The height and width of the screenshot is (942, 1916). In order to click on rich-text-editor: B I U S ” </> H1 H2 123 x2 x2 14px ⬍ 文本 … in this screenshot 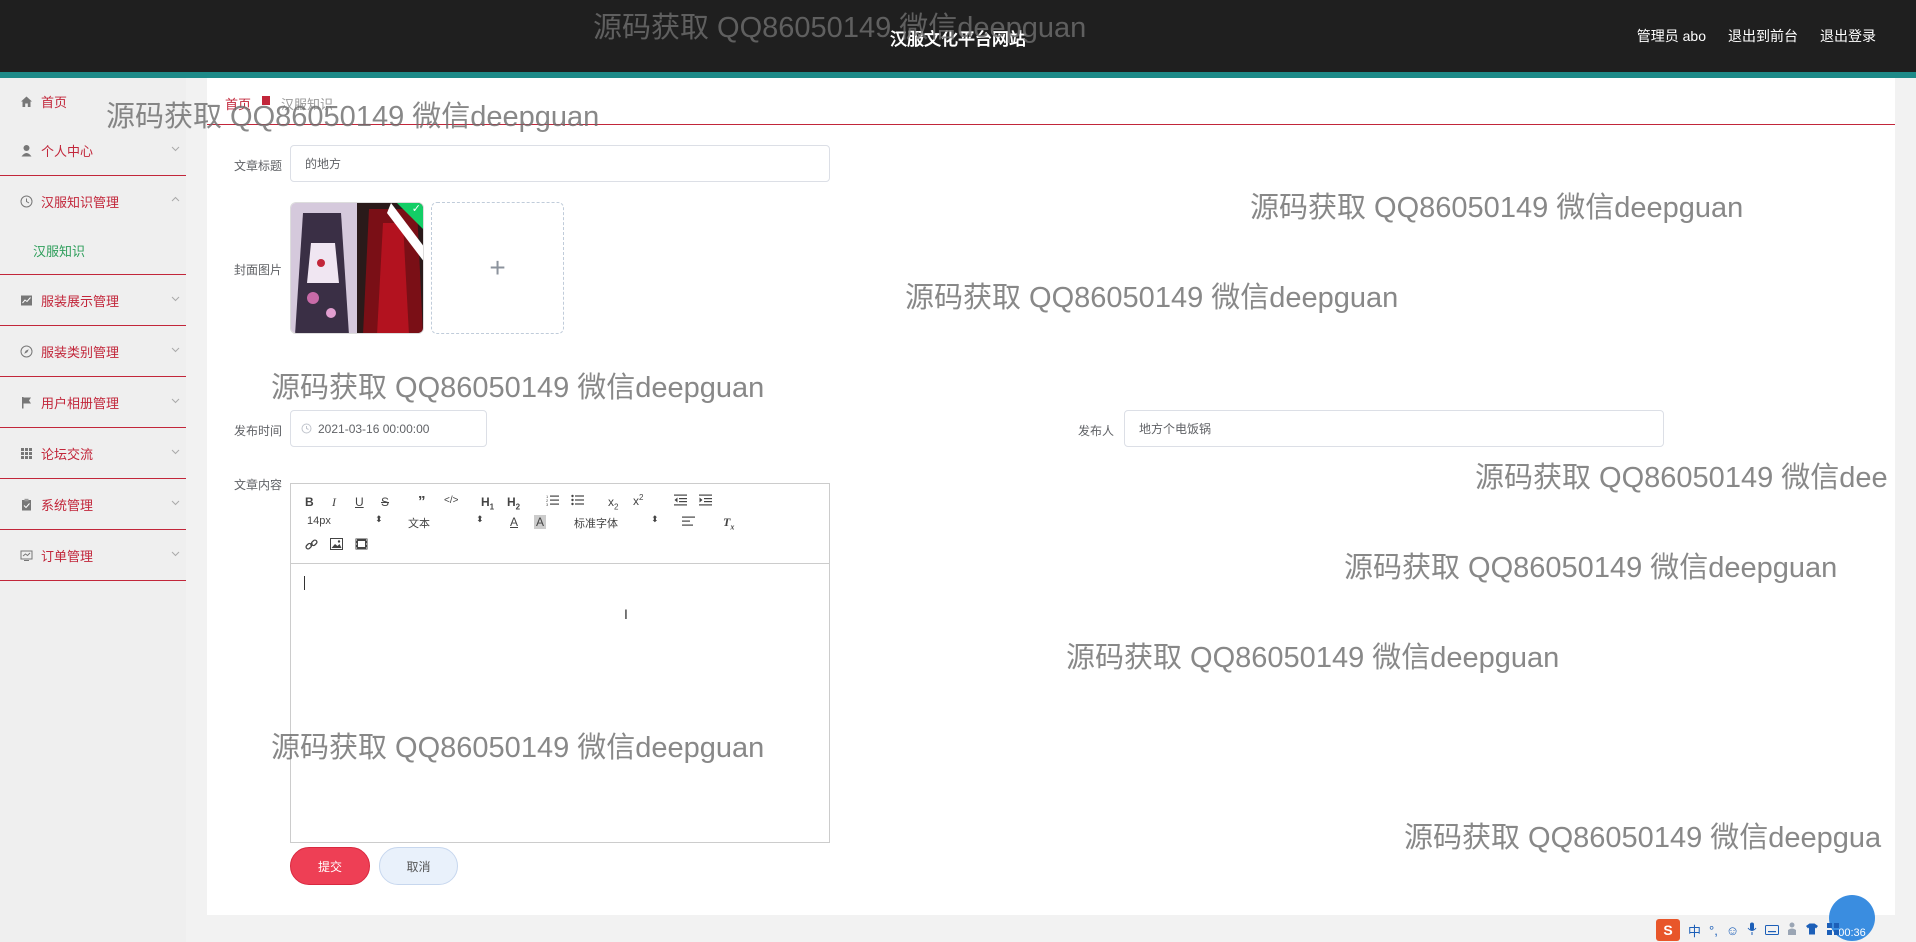, I will do `click(560, 663)`.